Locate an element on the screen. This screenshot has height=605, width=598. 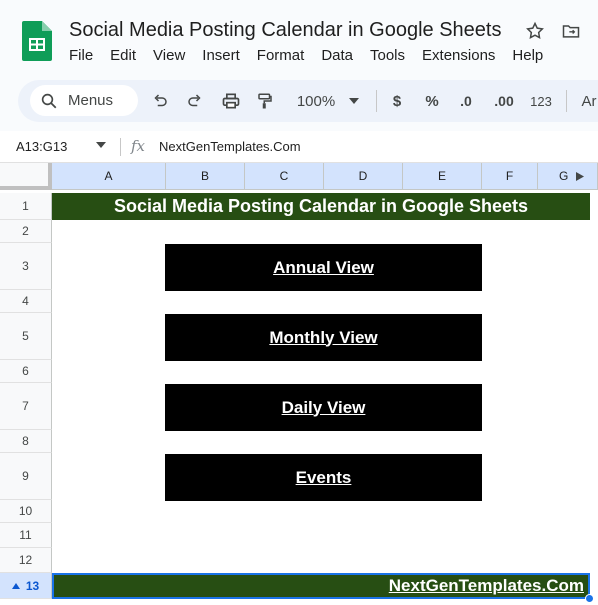
zoom-value: 100% is located at coordinates (316, 101).